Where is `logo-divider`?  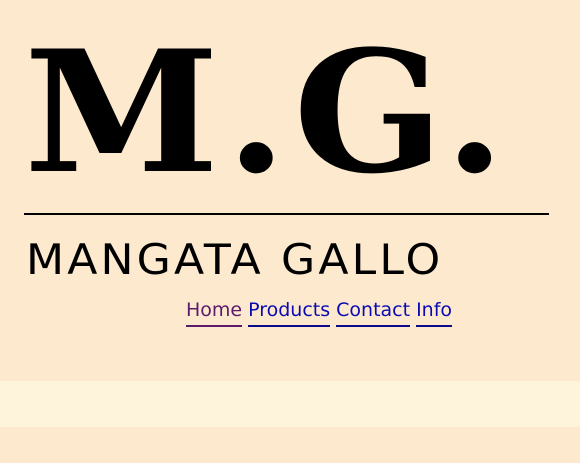
logo-divider is located at coordinates (286, 214).